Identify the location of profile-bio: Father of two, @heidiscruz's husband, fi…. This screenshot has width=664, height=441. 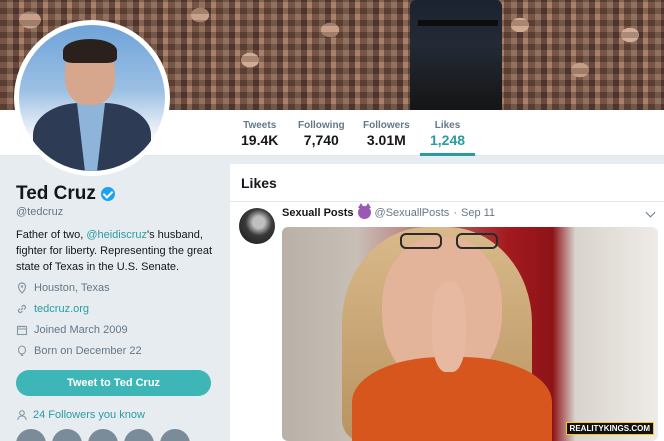
(116, 251).